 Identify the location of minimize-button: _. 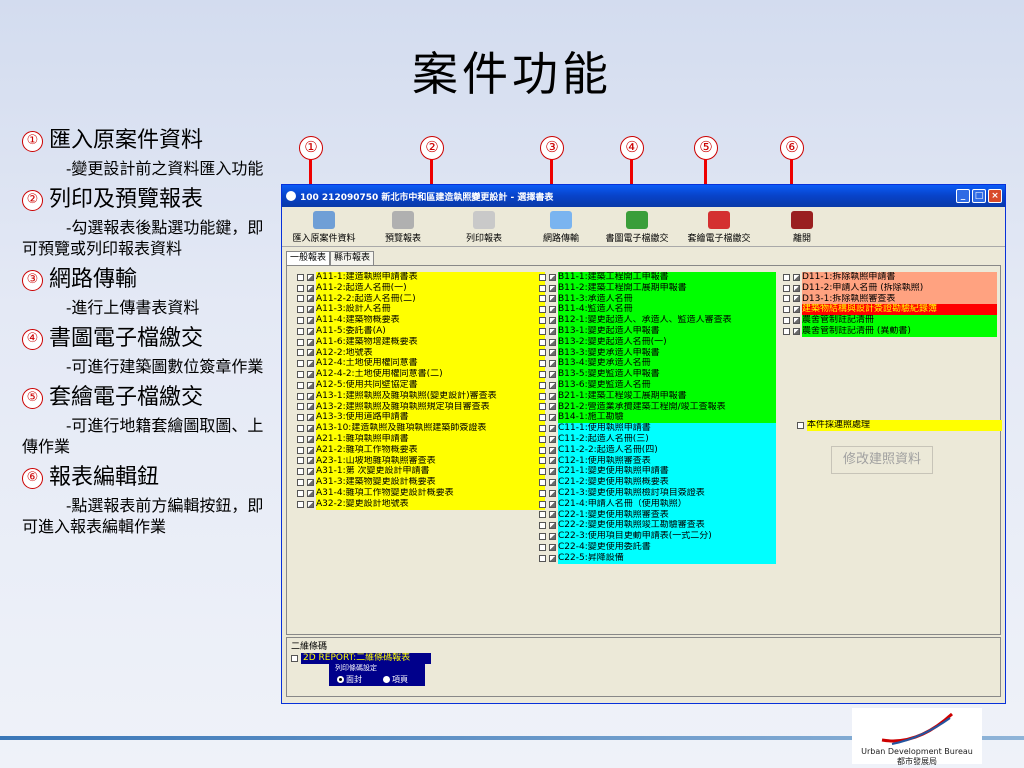
(963, 196).